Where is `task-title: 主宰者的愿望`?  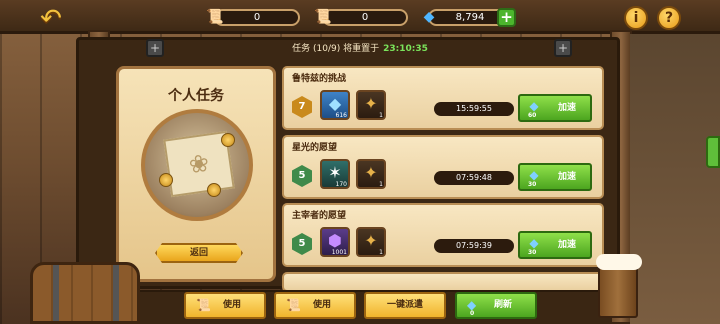
task-title: 主宰者的愿望 is located at coordinates (319, 216).